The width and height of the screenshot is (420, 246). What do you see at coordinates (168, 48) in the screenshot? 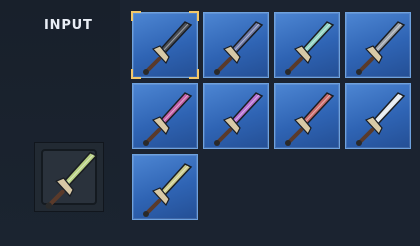
I see `sword-black-icon` at bounding box center [168, 48].